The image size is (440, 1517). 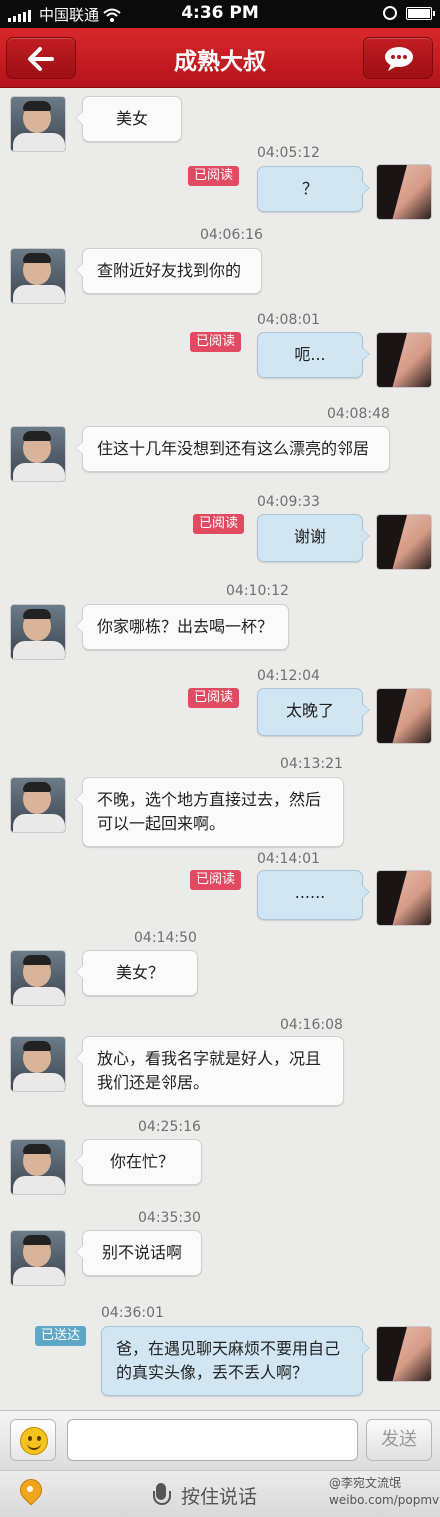 What do you see at coordinates (384, 1500) in the screenshot?
I see `watermark-url: weibo.com/popmv` at bounding box center [384, 1500].